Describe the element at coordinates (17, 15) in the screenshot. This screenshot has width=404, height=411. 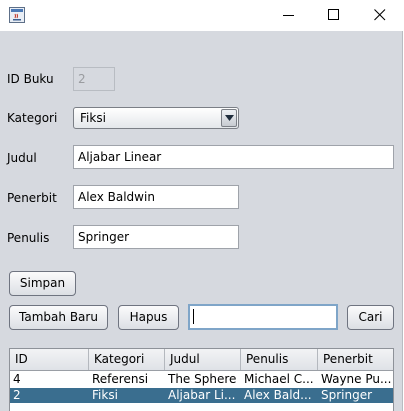
I see `java-app-icon` at that location.